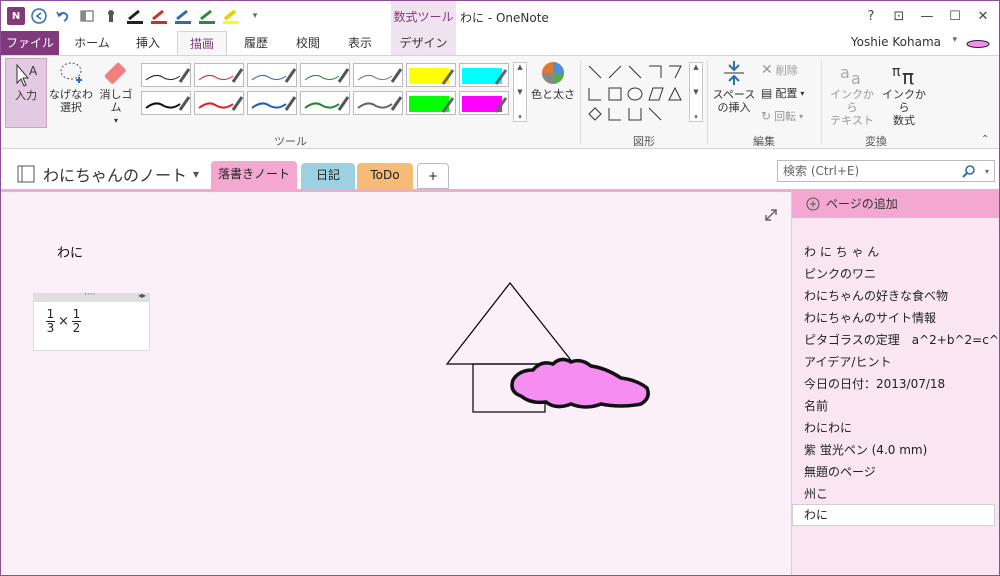 The height and width of the screenshot is (576, 1000). Describe the element at coordinates (978, 43) in the screenshot. I see `user-avatar-icon` at that location.